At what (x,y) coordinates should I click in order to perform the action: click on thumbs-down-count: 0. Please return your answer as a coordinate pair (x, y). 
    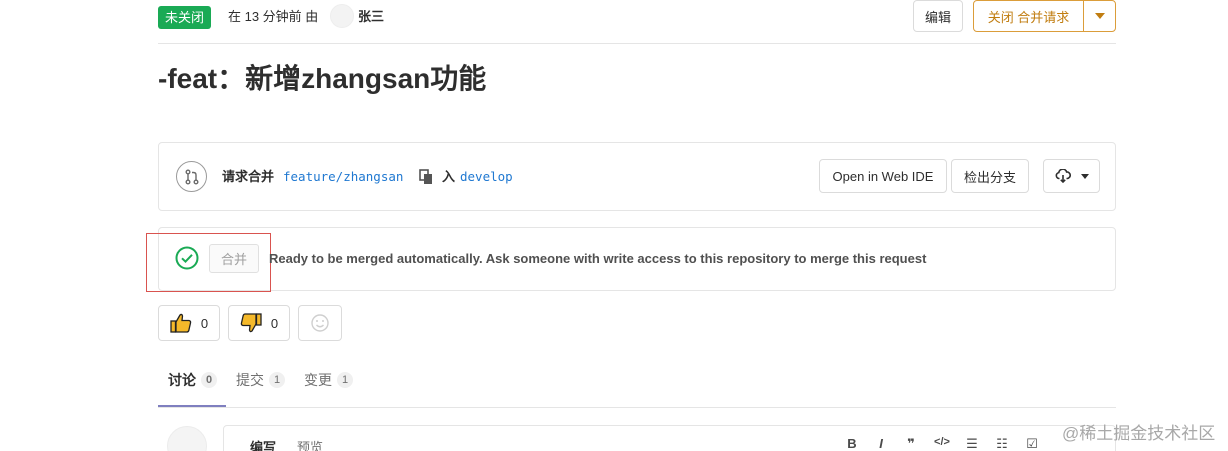
    Looking at the image, I should click on (274, 323).